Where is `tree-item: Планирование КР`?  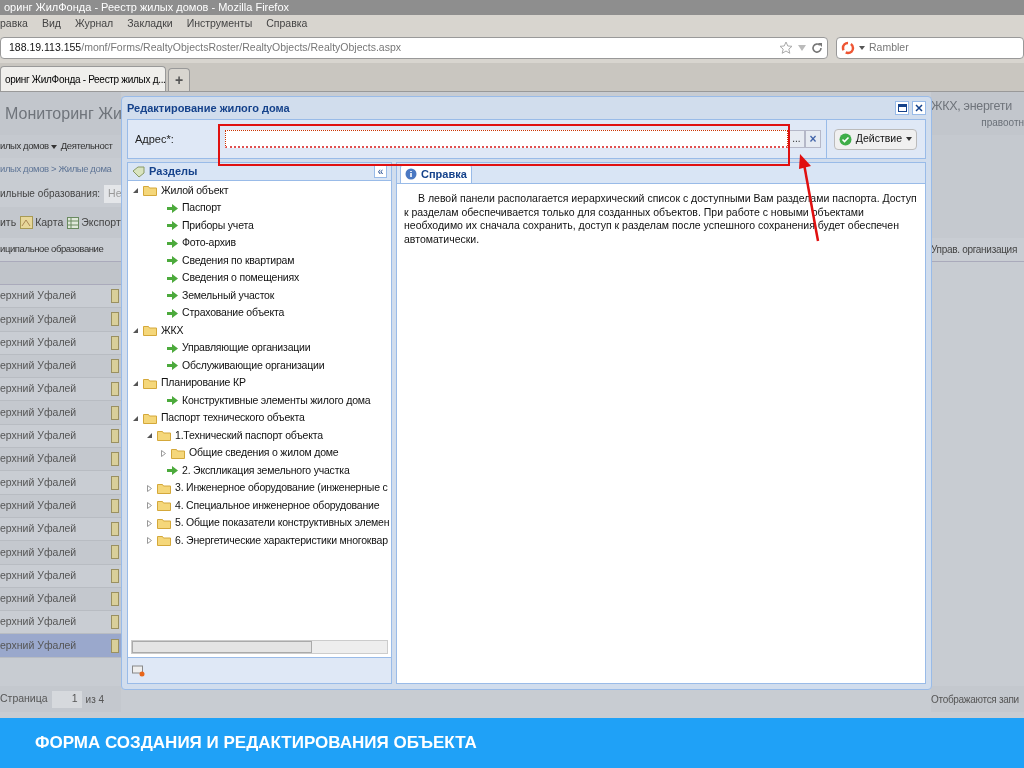
tree-item: Планирование КР is located at coordinates (203, 383).